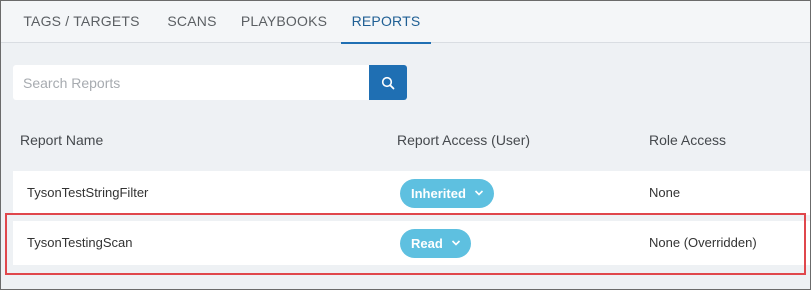 The height and width of the screenshot is (290, 811). What do you see at coordinates (81, 22) in the screenshot?
I see `tab-tags-targets: TAGS / TARGETS` at bounding box center [81, 22].